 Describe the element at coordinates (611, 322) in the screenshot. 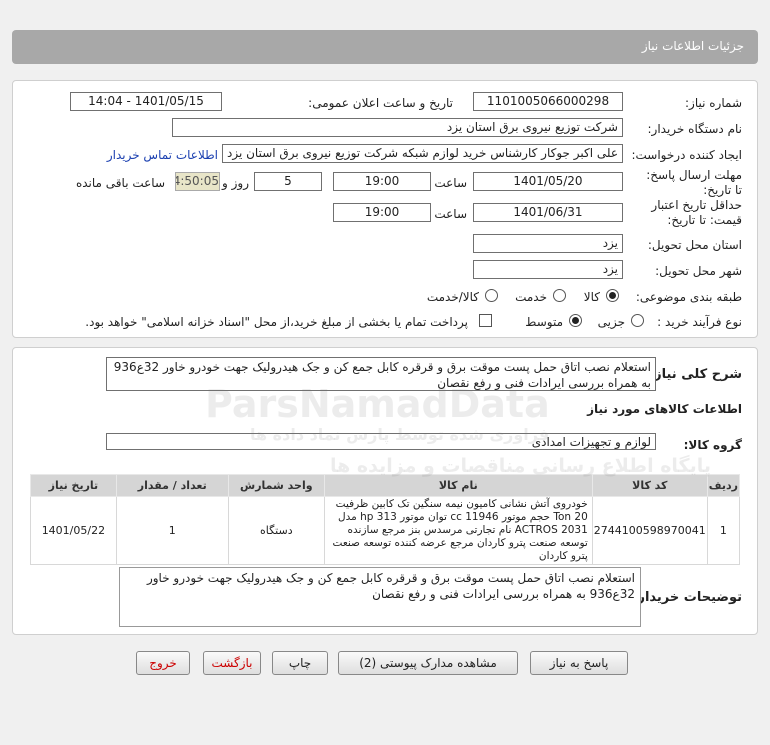

I see `purchase-minor-label: جزیی` at that location.